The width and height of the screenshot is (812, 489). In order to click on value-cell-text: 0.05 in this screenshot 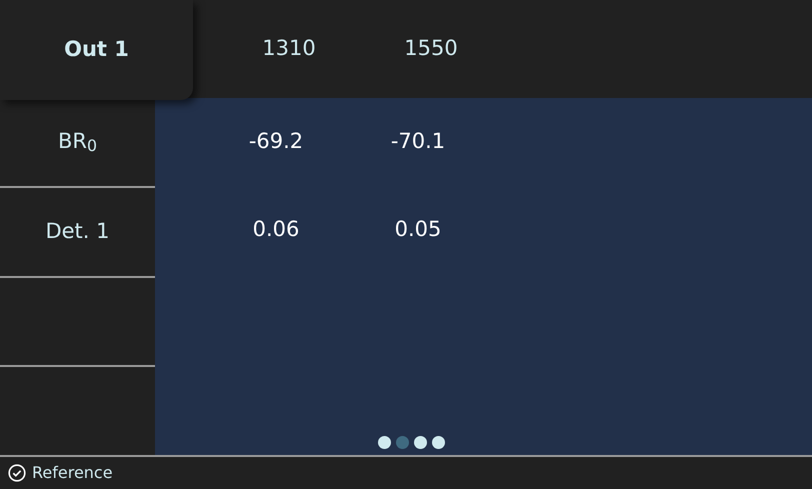, I will do `click(418, 230)`.